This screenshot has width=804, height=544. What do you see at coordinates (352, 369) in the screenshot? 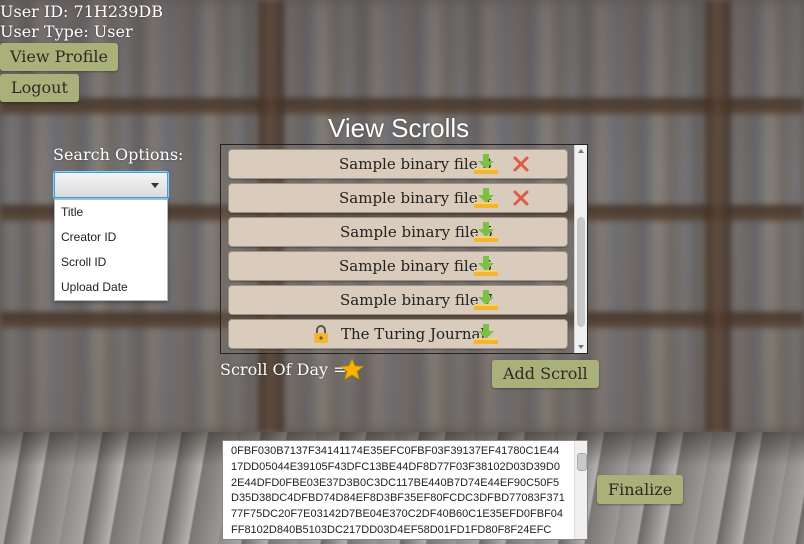
I see `star-icon` at bounding box center [352, 369].